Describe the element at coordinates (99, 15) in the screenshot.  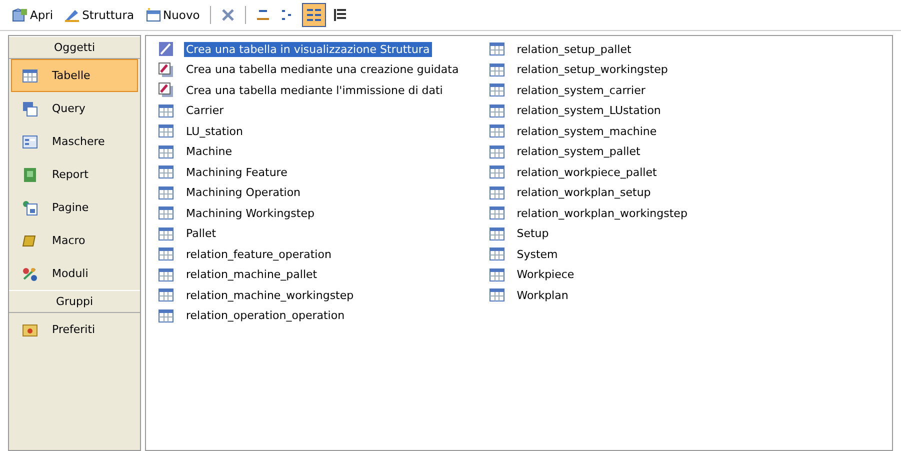
I see `design-button: Struttura` at that location.